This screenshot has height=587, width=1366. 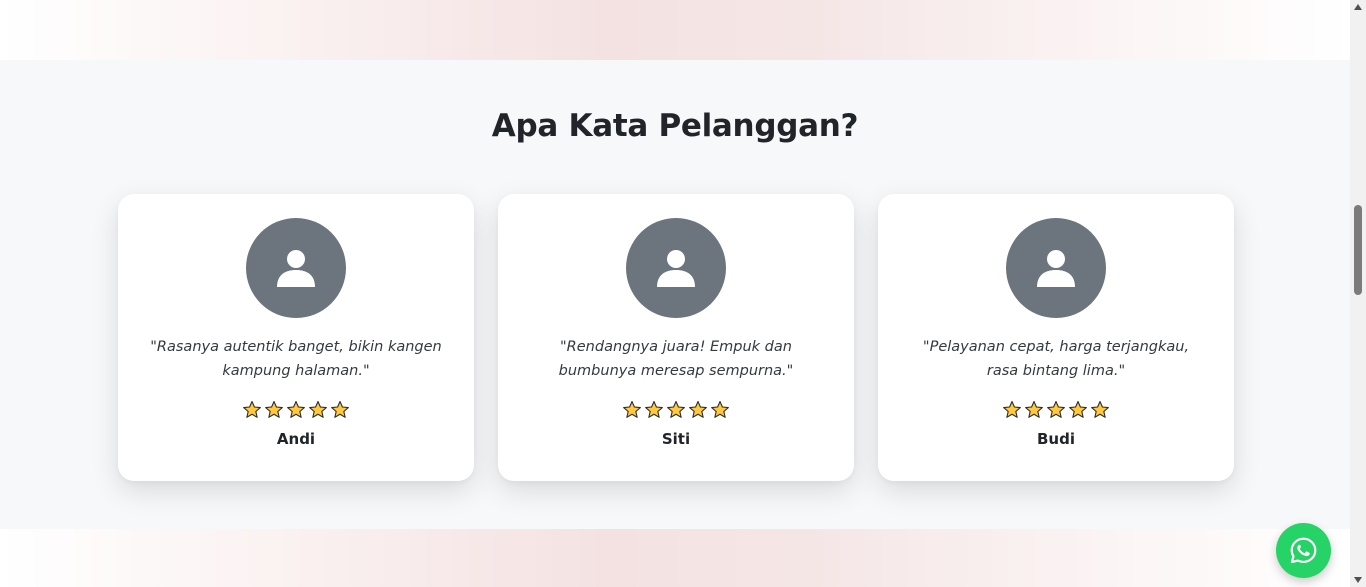 I want to click on customer-name: Budi, so click(x=1056, y=439).